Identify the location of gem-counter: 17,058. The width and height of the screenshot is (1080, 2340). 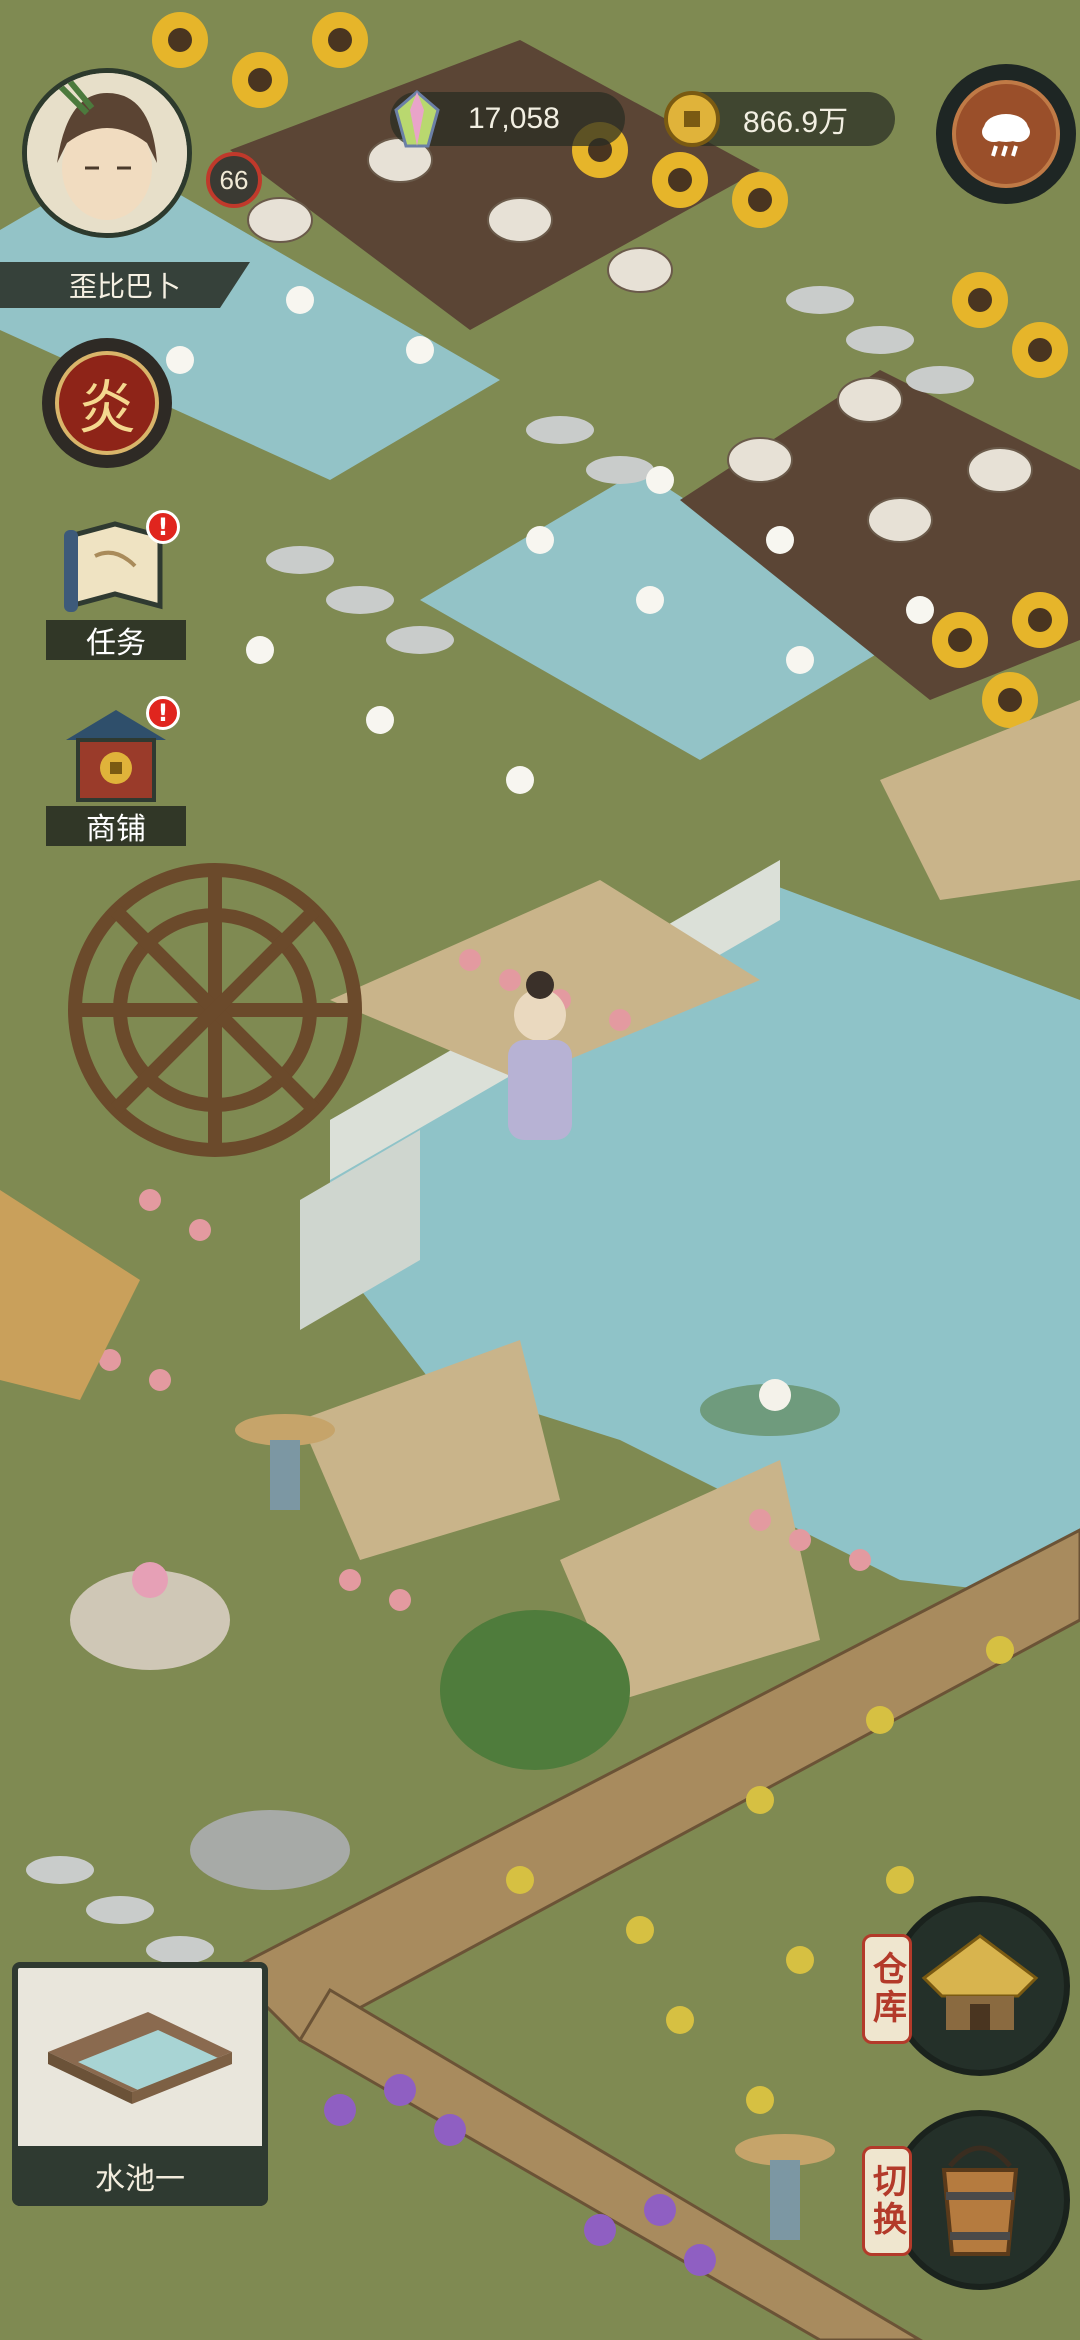
(507, 119).